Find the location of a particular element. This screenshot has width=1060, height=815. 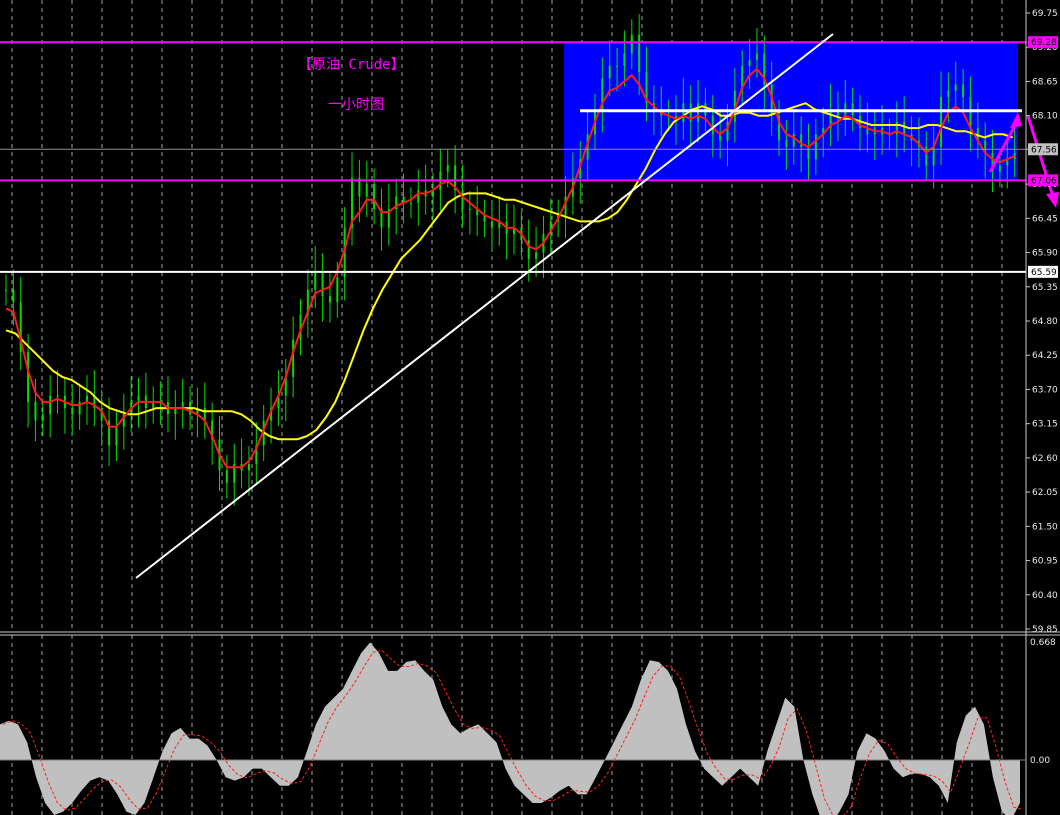

y-tick-label: 68.65 is located at coordinates (1045, 82).